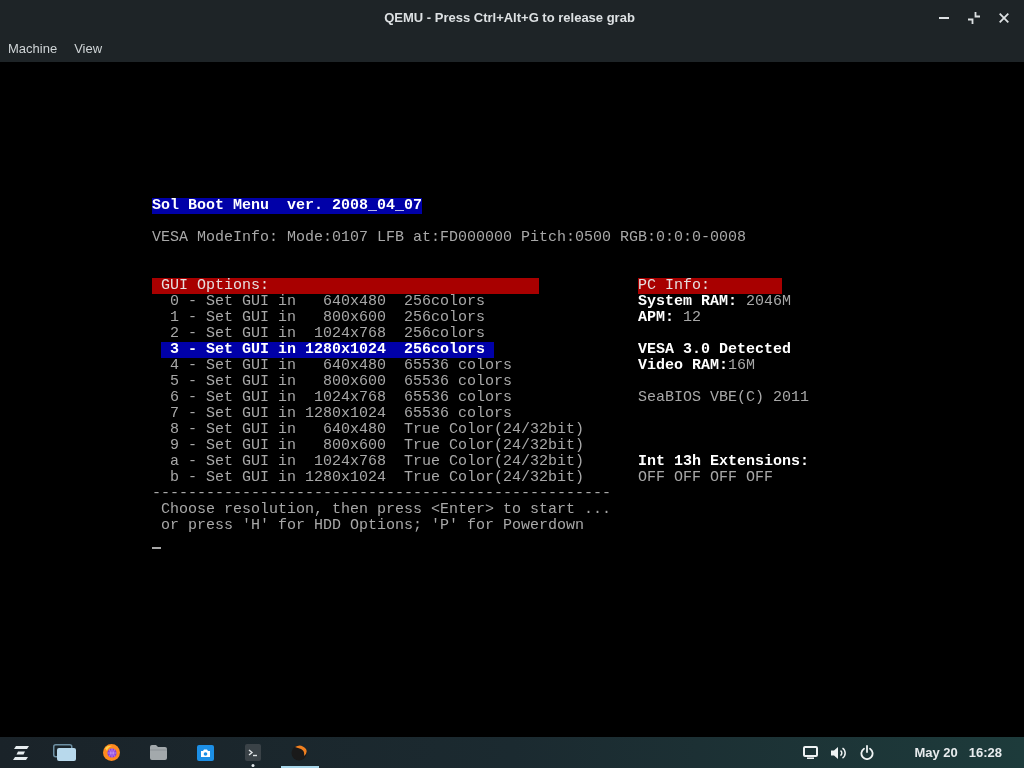 The image size is (1024, 768). I want to click on date-text: May 20, so click(936, 752).